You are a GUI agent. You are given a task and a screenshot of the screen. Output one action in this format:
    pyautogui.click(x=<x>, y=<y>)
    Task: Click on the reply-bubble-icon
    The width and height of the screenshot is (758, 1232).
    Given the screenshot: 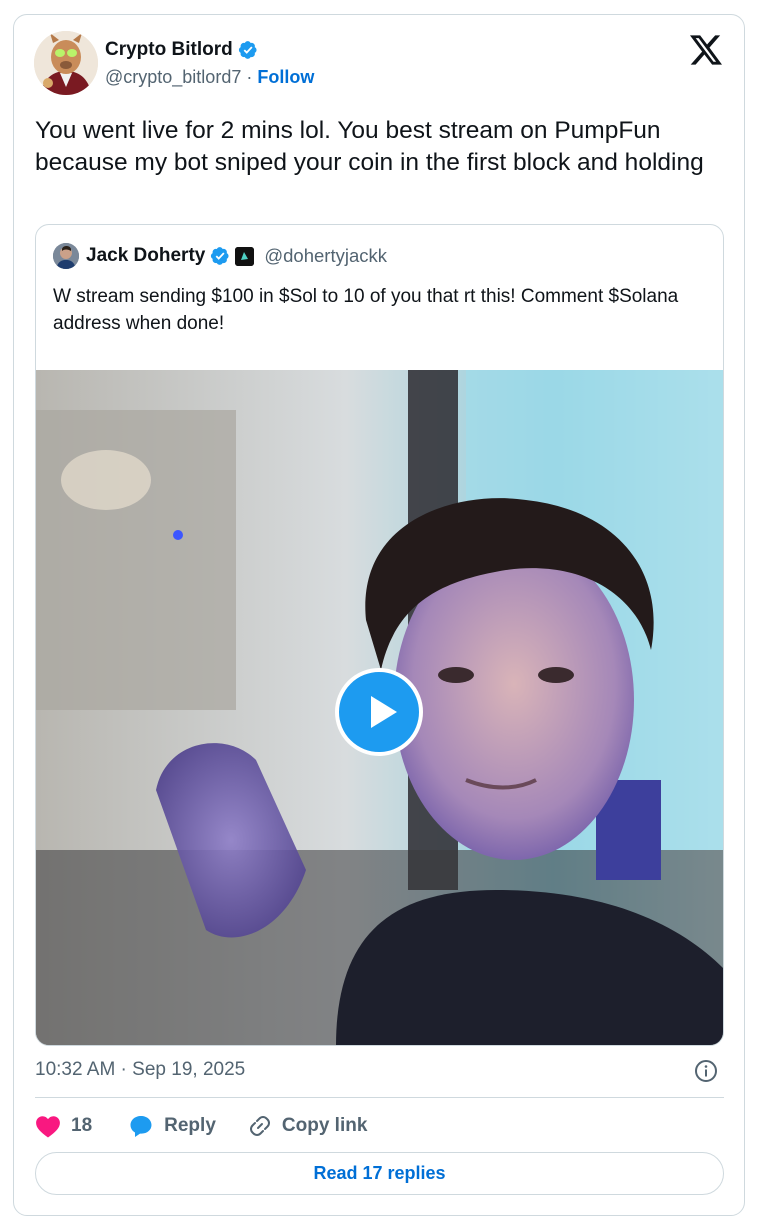 What is the action you would take?
    pyautogui.click(x=141, y=1126)
    